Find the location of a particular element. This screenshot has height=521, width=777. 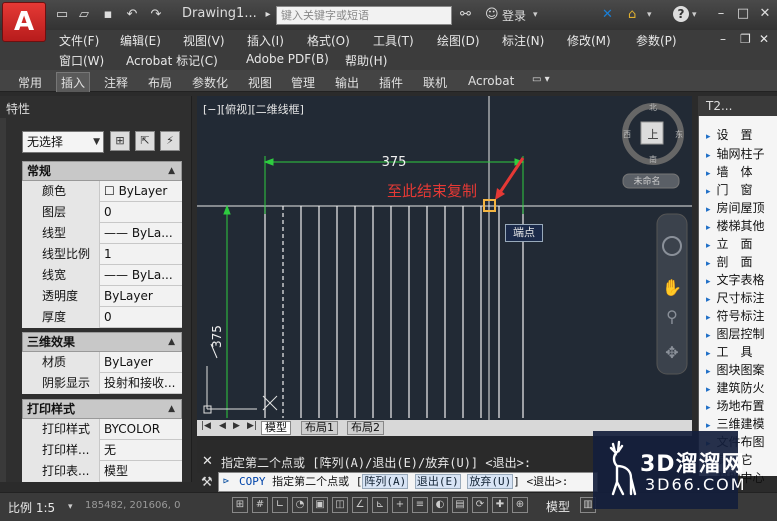

tab-insert: 插入 is located at coordinates (73, 82).